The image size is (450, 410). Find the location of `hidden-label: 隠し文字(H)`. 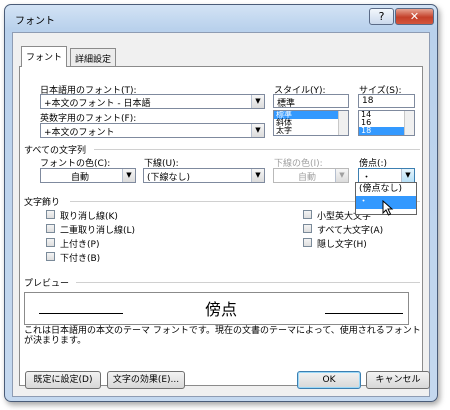

hidden-label: 隠し文字(H) is located at coordinates (342, 245).